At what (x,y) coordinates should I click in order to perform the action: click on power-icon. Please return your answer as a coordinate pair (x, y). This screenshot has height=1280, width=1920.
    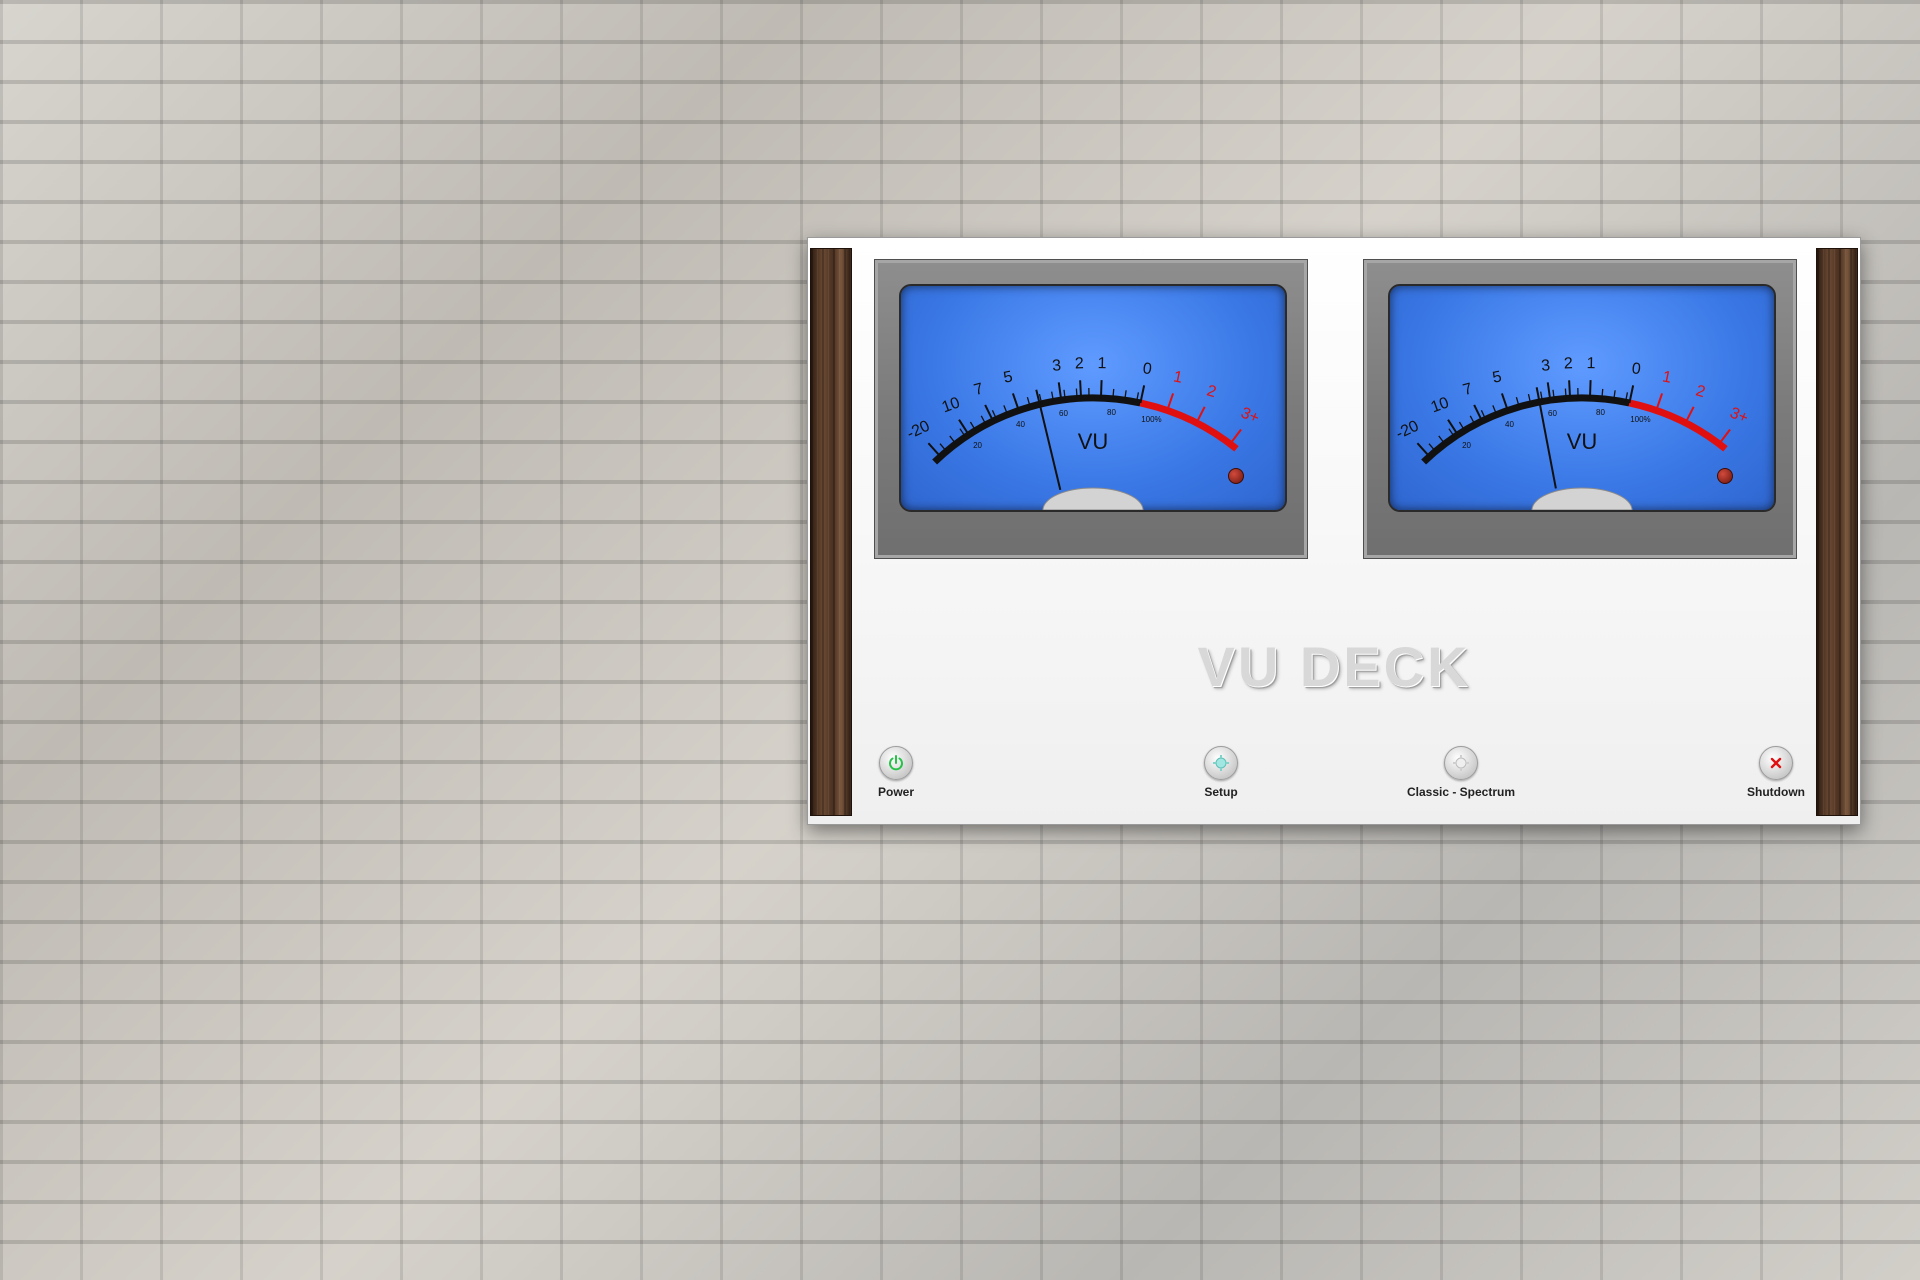
    Looking at the image, I should click on (896, 763).